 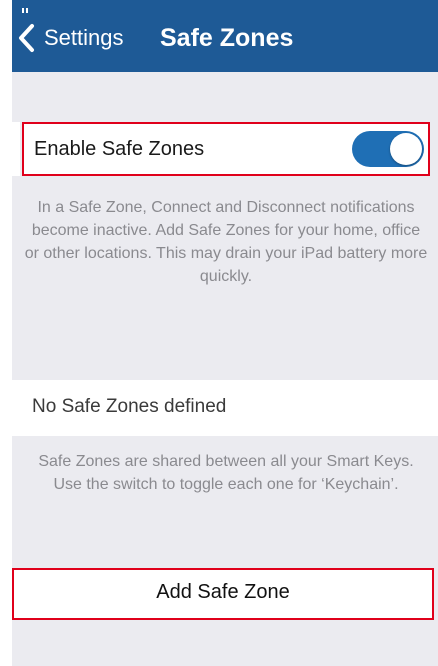 I want to click on add-safe-zone-label: Add Safe Zone, so click(x=223, y=592).